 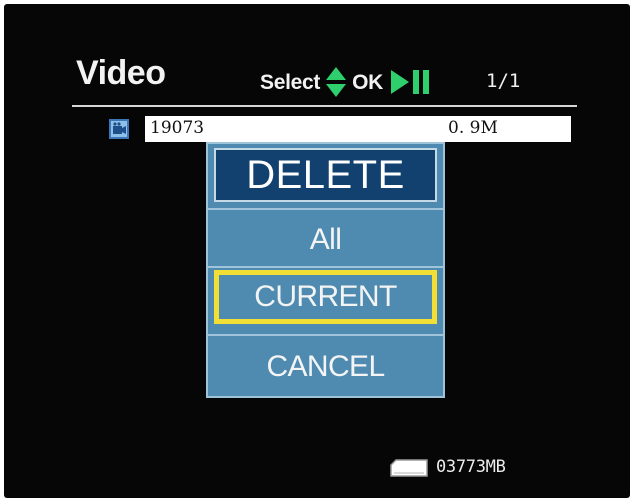 What do you see at coordinates (325, 297) in the screenshot?
I see `option-current-button: CURRENT` at bounding box center [325, 297].